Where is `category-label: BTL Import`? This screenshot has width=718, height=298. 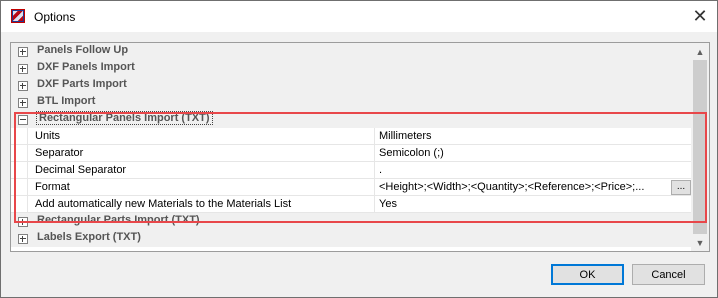
category-label: BTL Import is located at coordinates (66, 101).